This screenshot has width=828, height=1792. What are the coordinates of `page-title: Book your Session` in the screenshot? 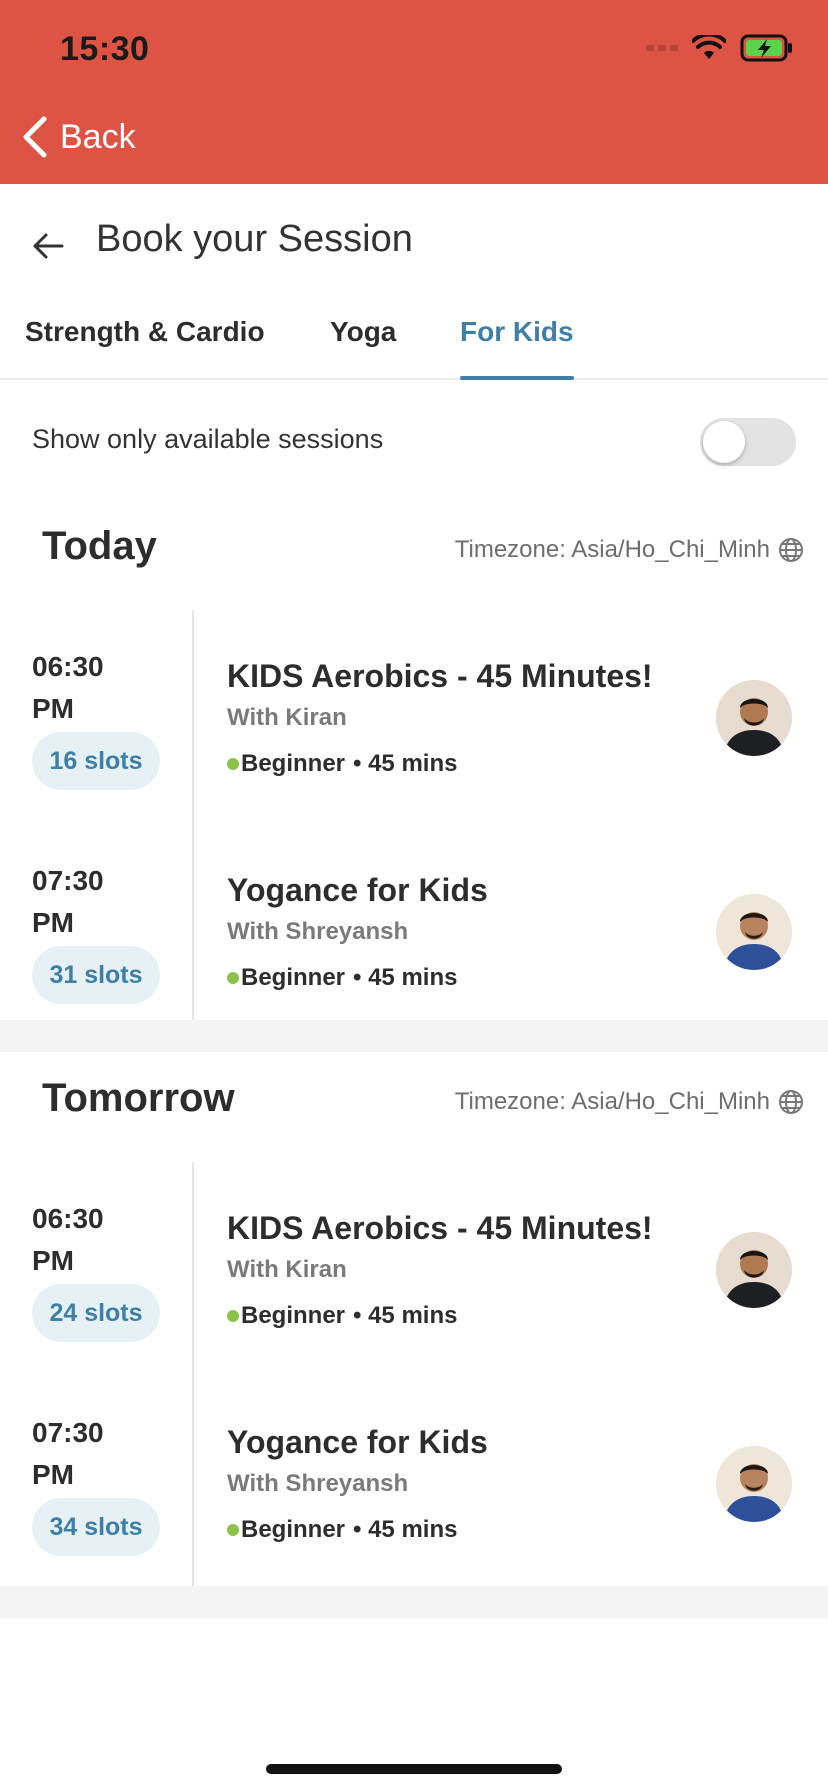 It's located at (254, 239).